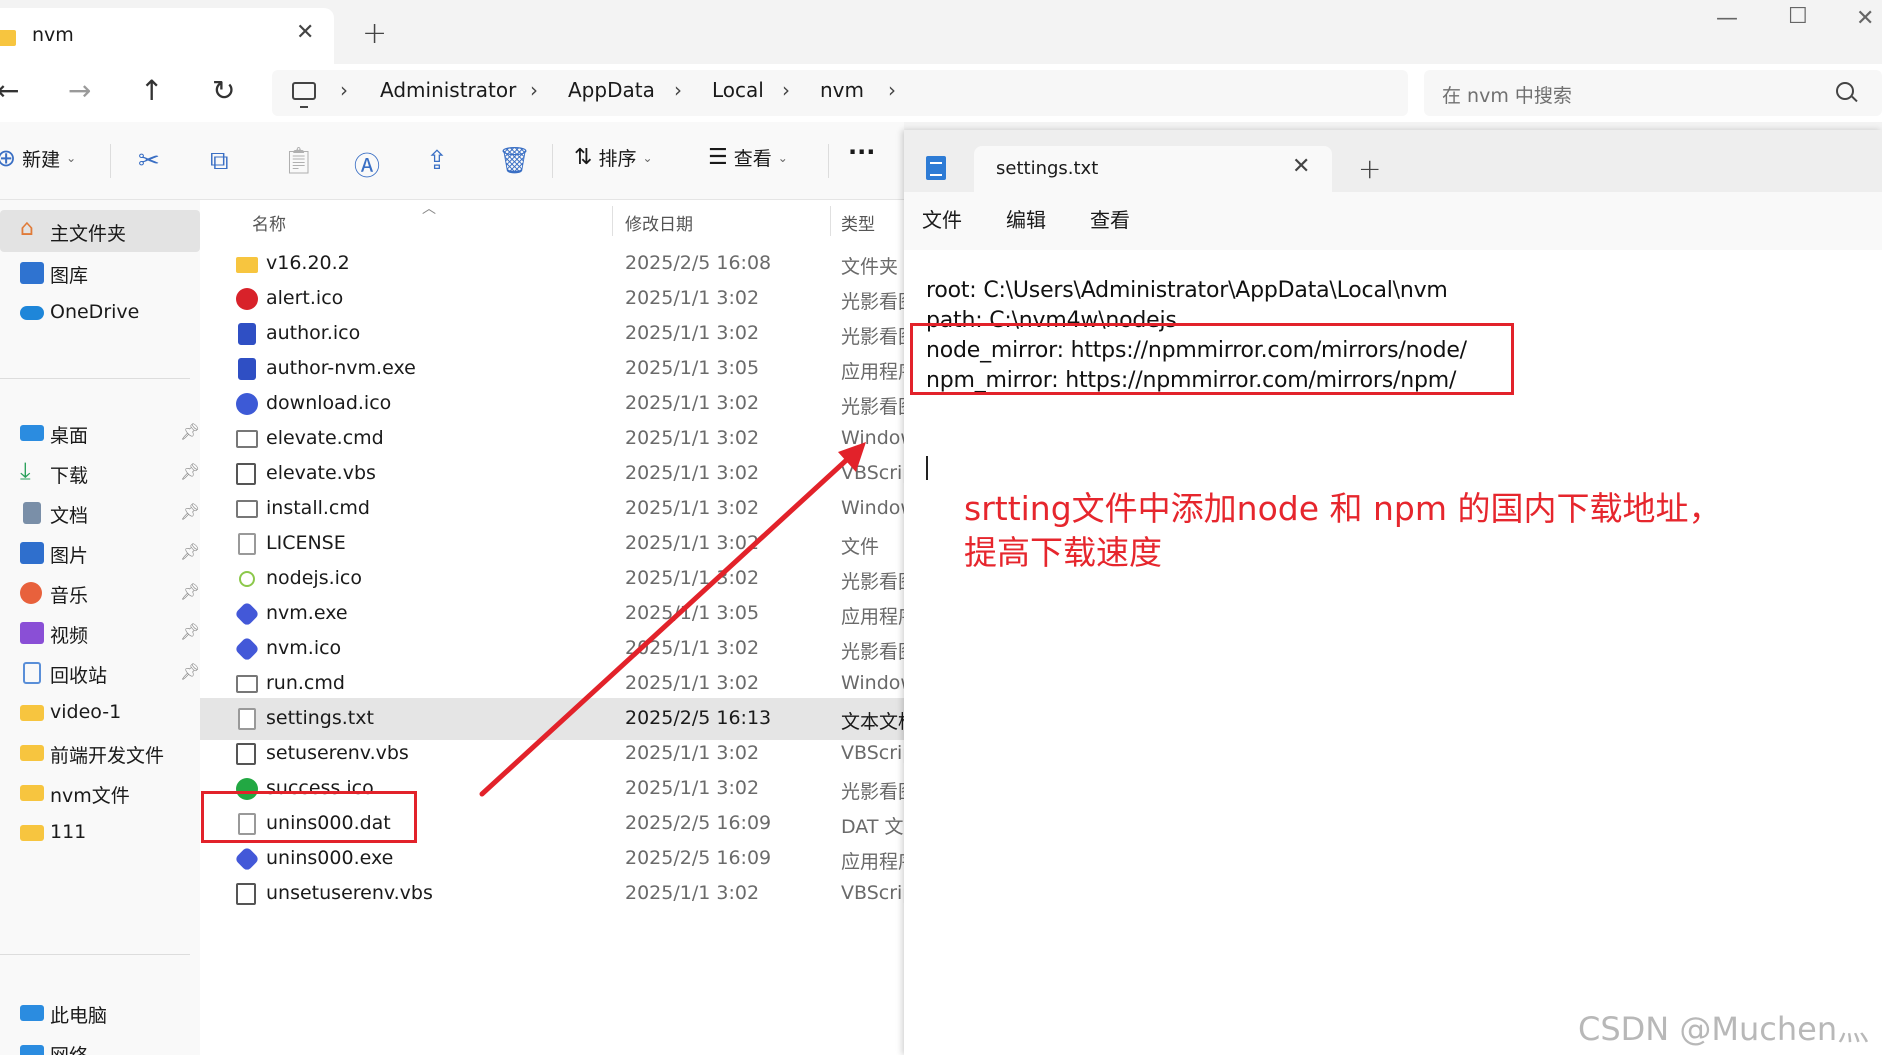  I want to click on sidebar-item-label: nvm文件, so click(90, 796).